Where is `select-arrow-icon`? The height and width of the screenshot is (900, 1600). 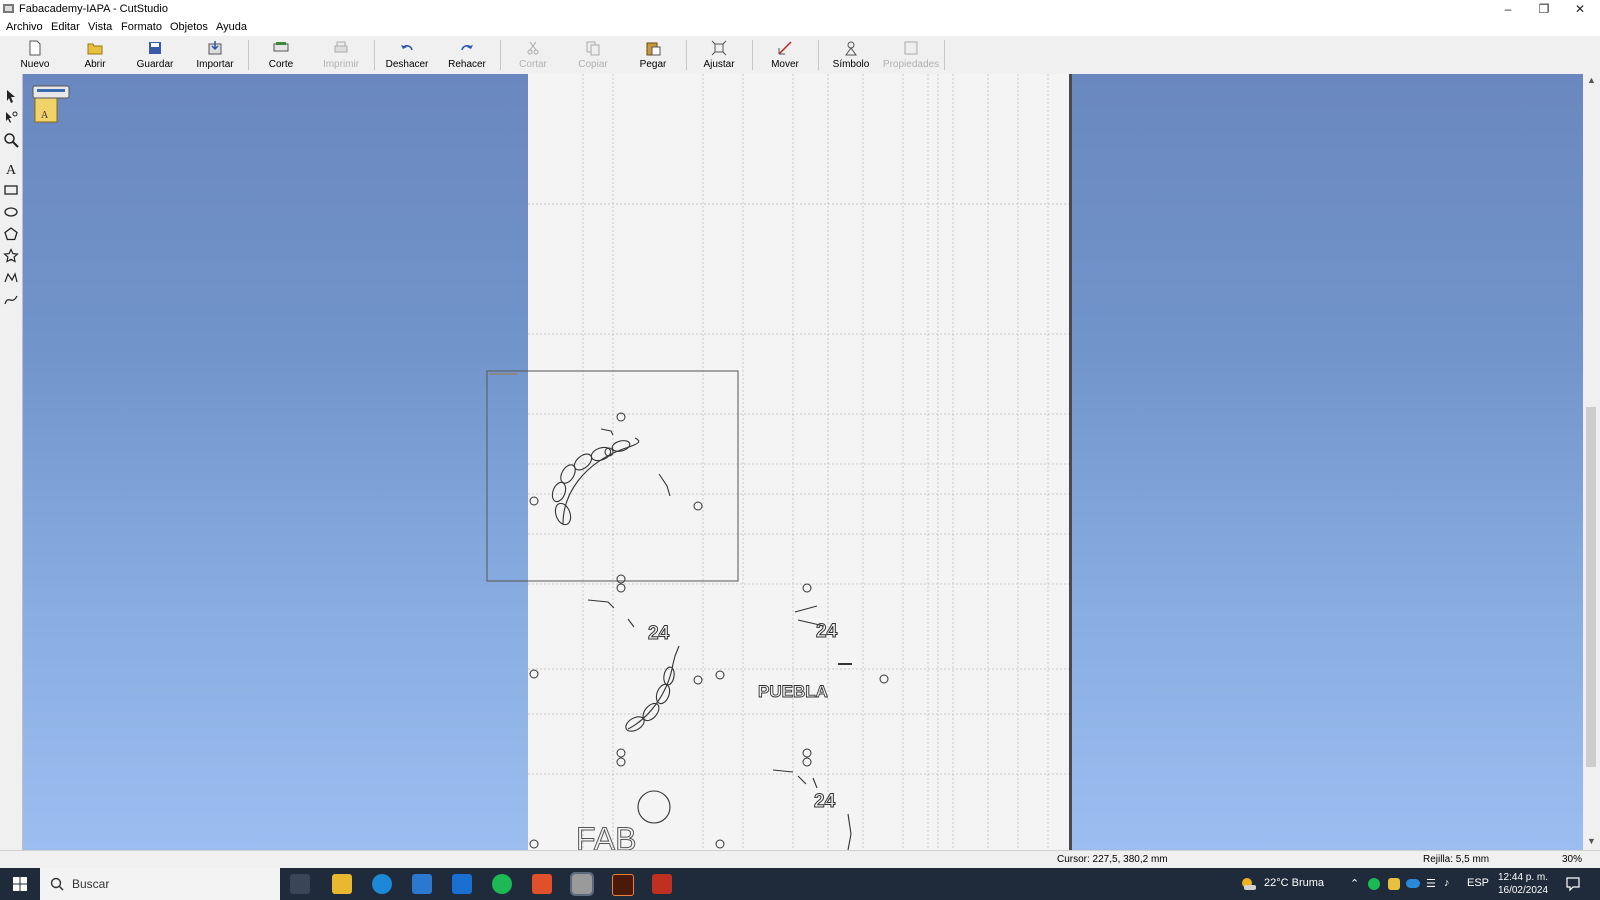
select-arrow-icon is located at coordinates (11, 96).